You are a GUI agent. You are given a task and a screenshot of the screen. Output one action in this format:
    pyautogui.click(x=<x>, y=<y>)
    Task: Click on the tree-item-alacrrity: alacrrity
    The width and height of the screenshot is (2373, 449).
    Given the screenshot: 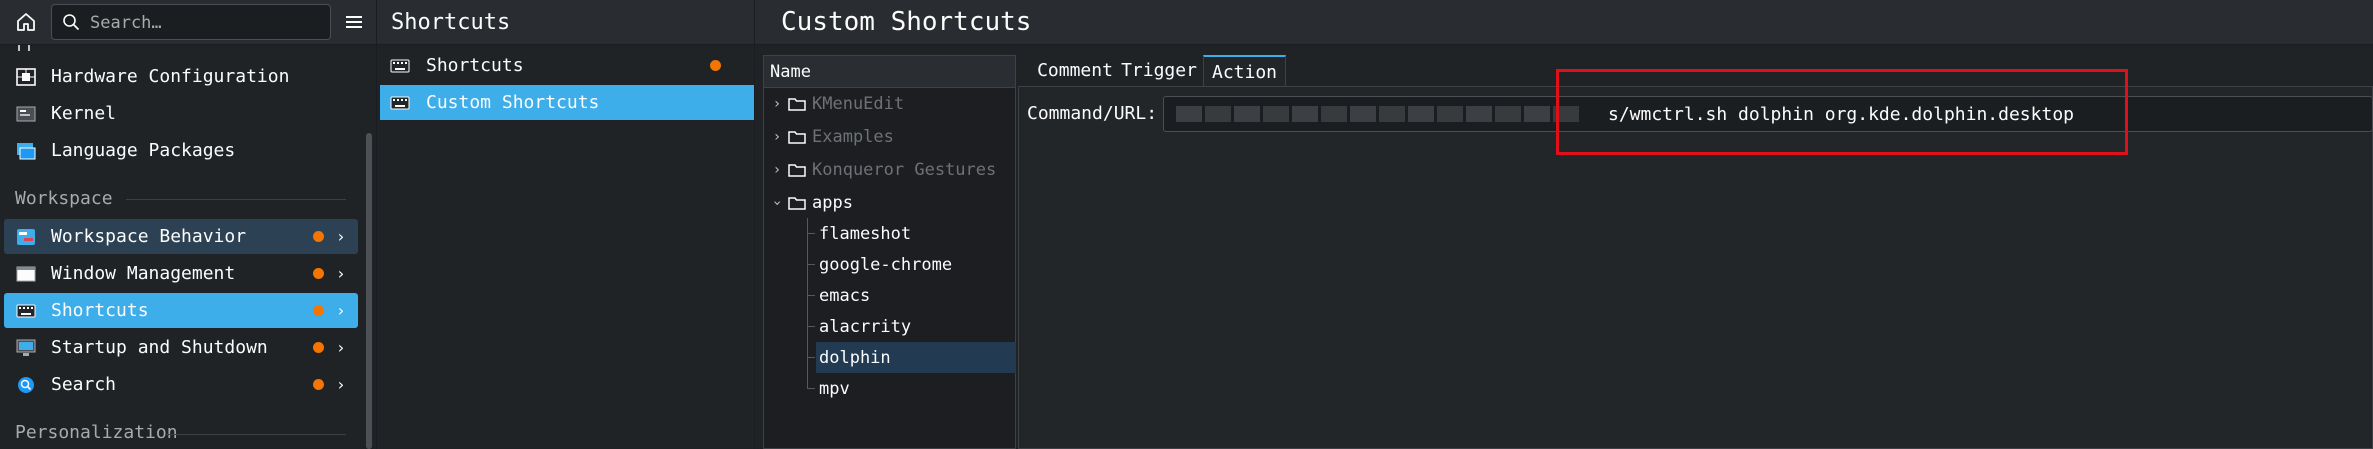 What is the action you would take?
    pyautogui.click(x=911, y=326)
    